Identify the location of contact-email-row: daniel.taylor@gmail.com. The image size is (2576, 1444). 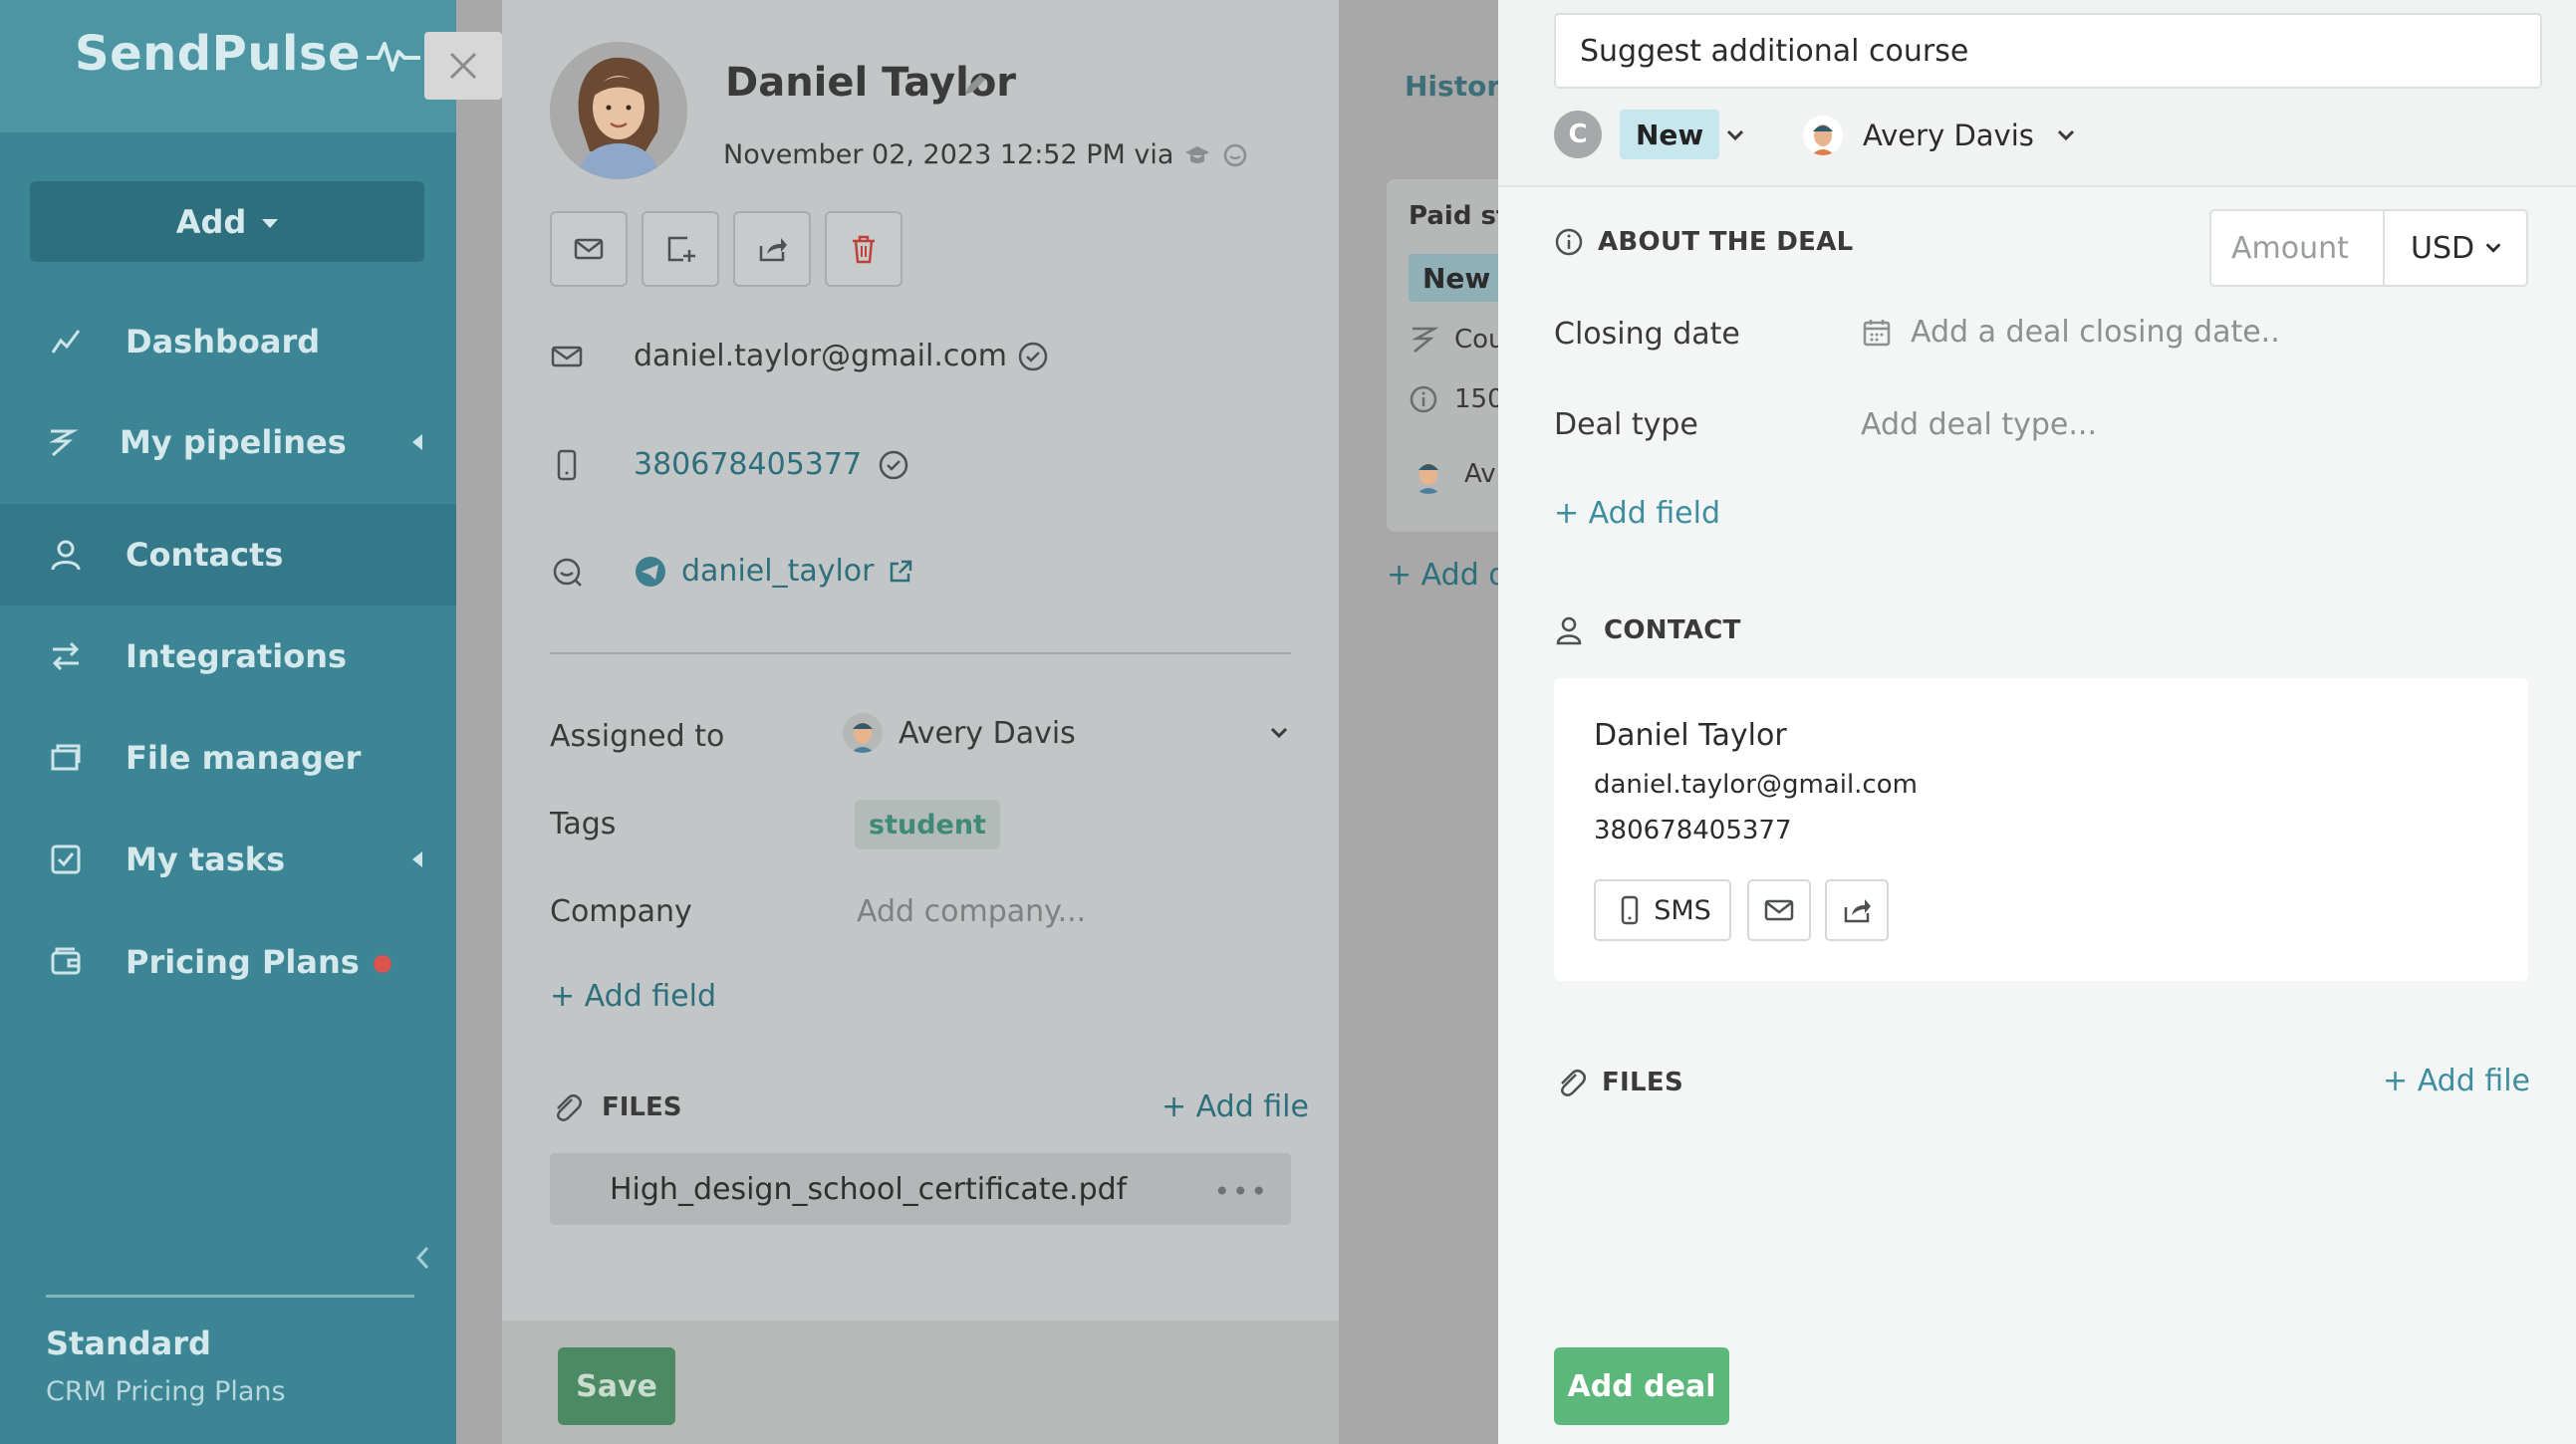
(799, 356).